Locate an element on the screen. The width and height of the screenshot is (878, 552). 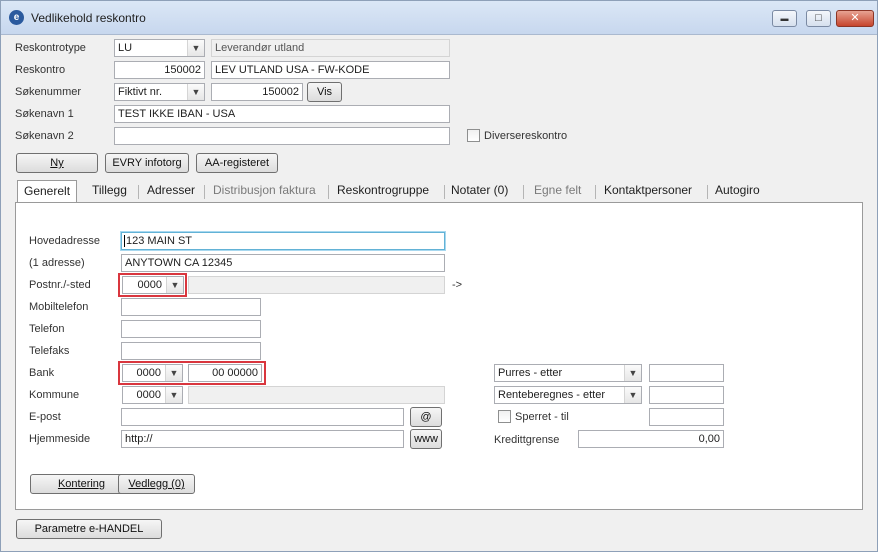
reskontrotype-select: LU ▼ is located at coordinates (159, 48).